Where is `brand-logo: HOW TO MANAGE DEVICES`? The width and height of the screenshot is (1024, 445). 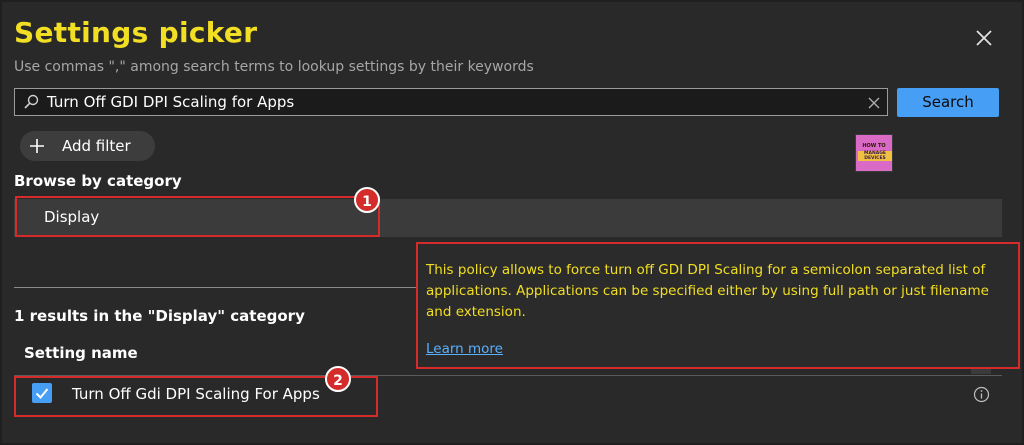 brand-logo: HOW TO MANAGE DEVICES is located at coordinates (874, 153).